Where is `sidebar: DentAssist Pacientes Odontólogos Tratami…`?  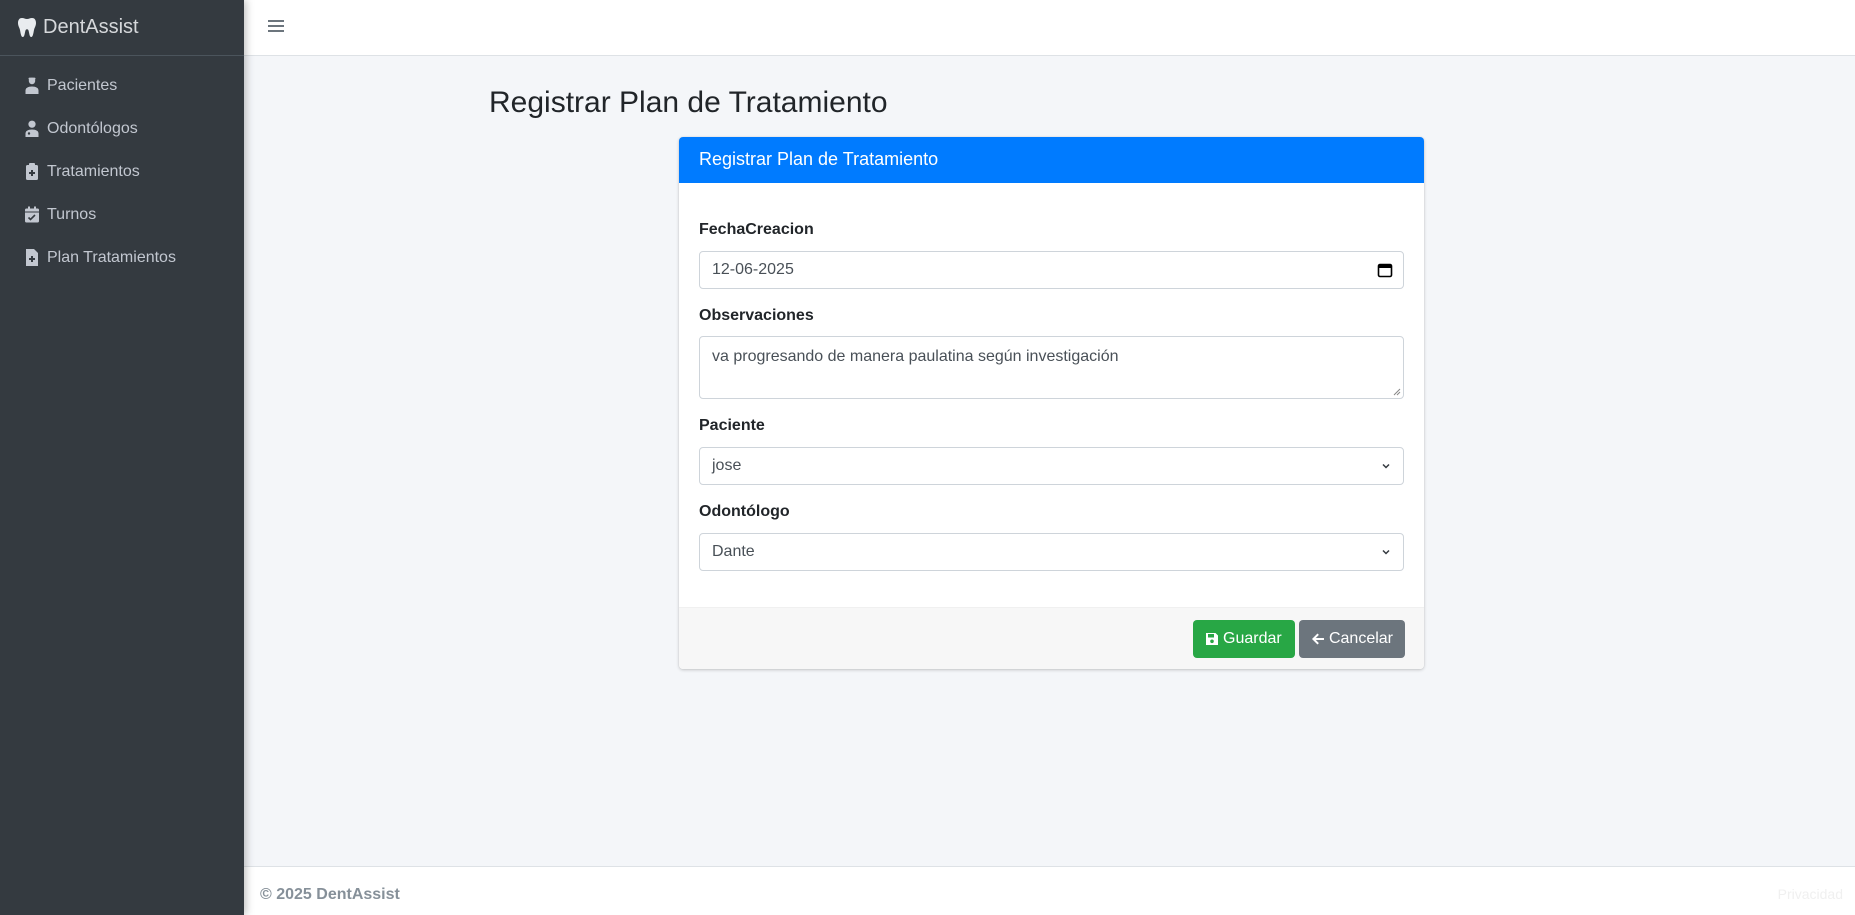 sidebar: DentAssist Pacientes Odontólogos Tratami… is located at coordinates (122, 457).